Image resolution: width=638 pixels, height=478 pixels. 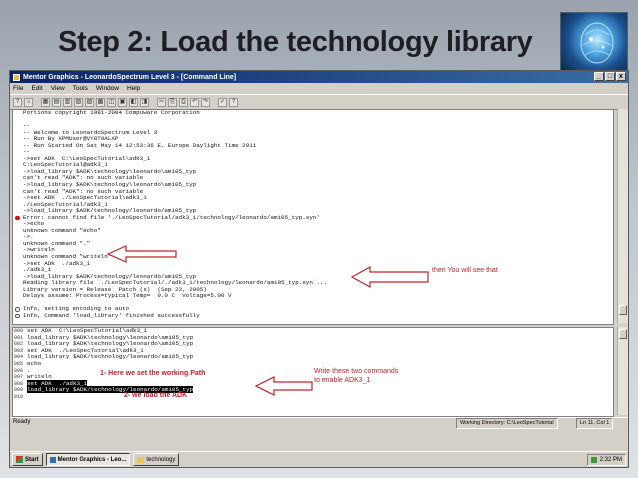 What do you see at coordinates (107, 88) in the screenshot?
I see `menu-window: Window` at bounding box center [107, 88].